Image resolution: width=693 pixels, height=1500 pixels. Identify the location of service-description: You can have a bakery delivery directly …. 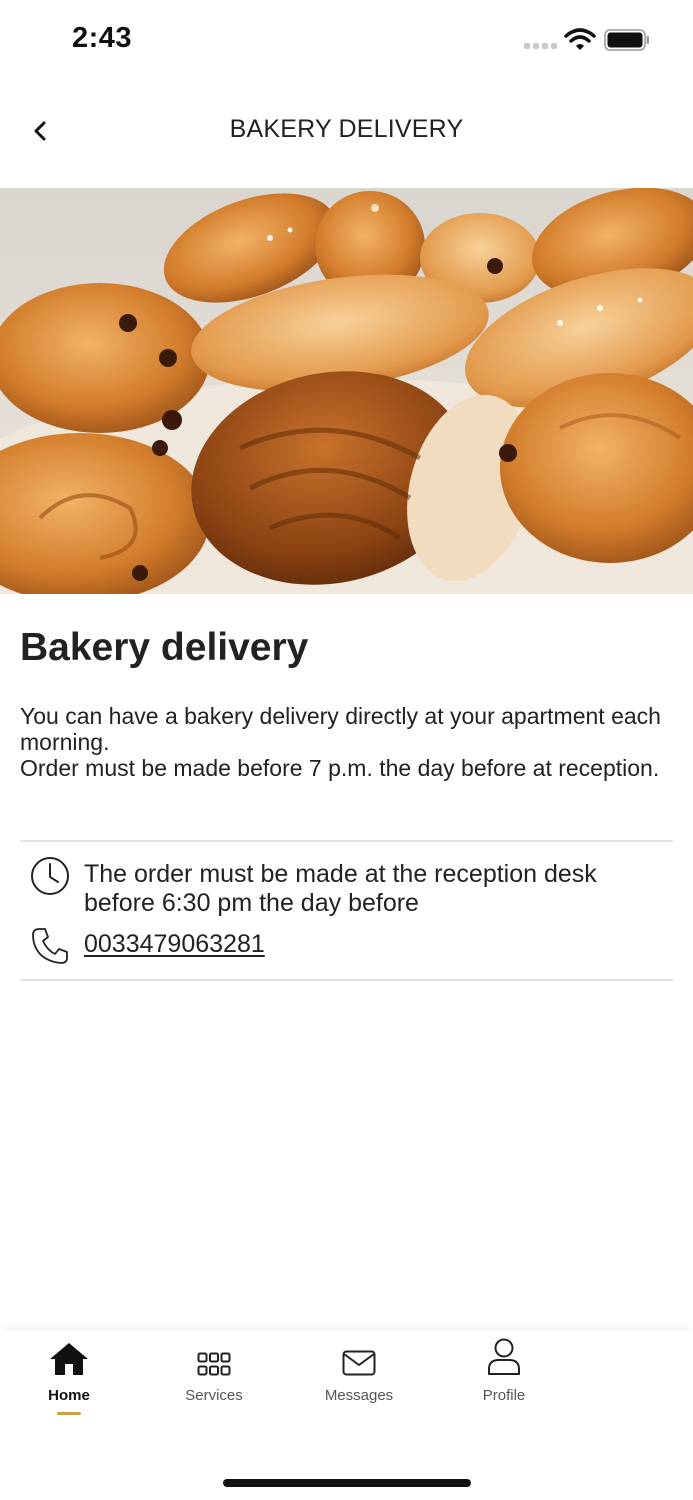
(347, 742).